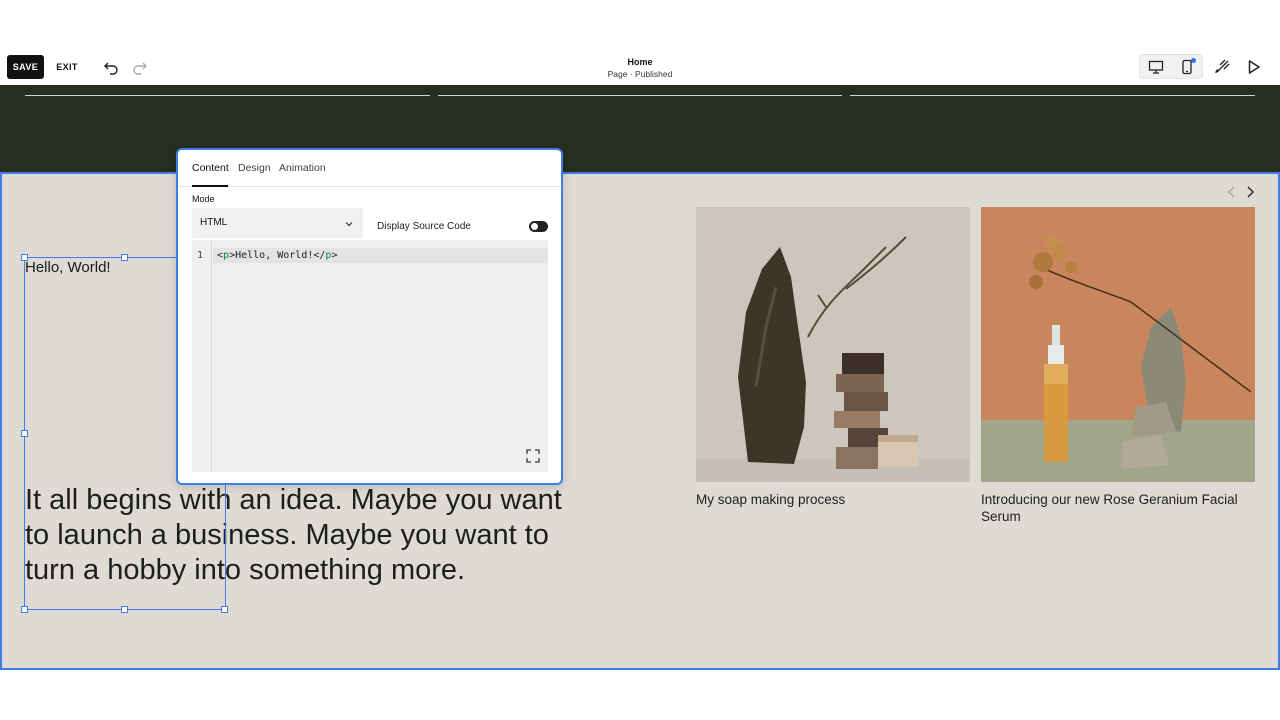  What do you see at coordinates (1118, 344) in the screenshot?
I see `serum-photo` at bounding box center [1118, 344].